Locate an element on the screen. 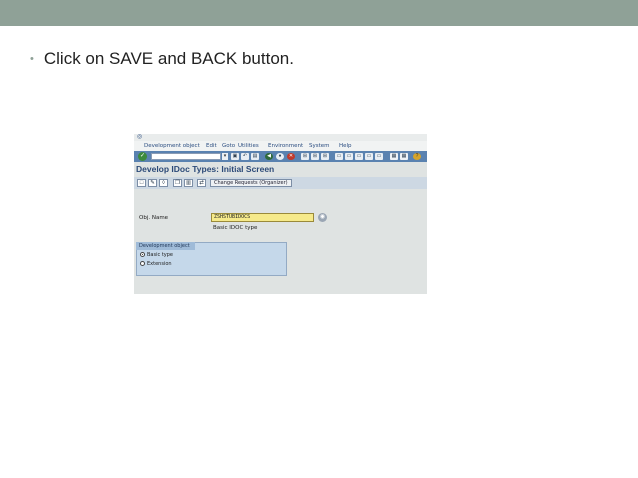  search-help-icon: ◉ is located at coordinates (322, 217).